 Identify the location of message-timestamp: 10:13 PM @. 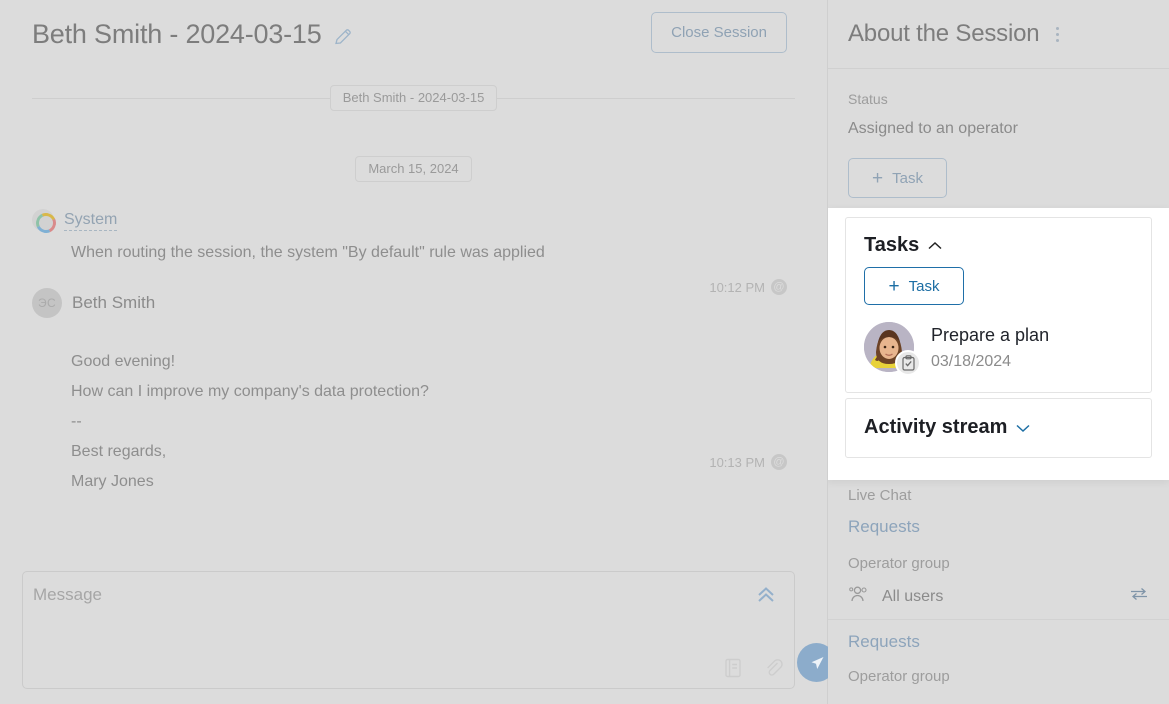
(748, 462).